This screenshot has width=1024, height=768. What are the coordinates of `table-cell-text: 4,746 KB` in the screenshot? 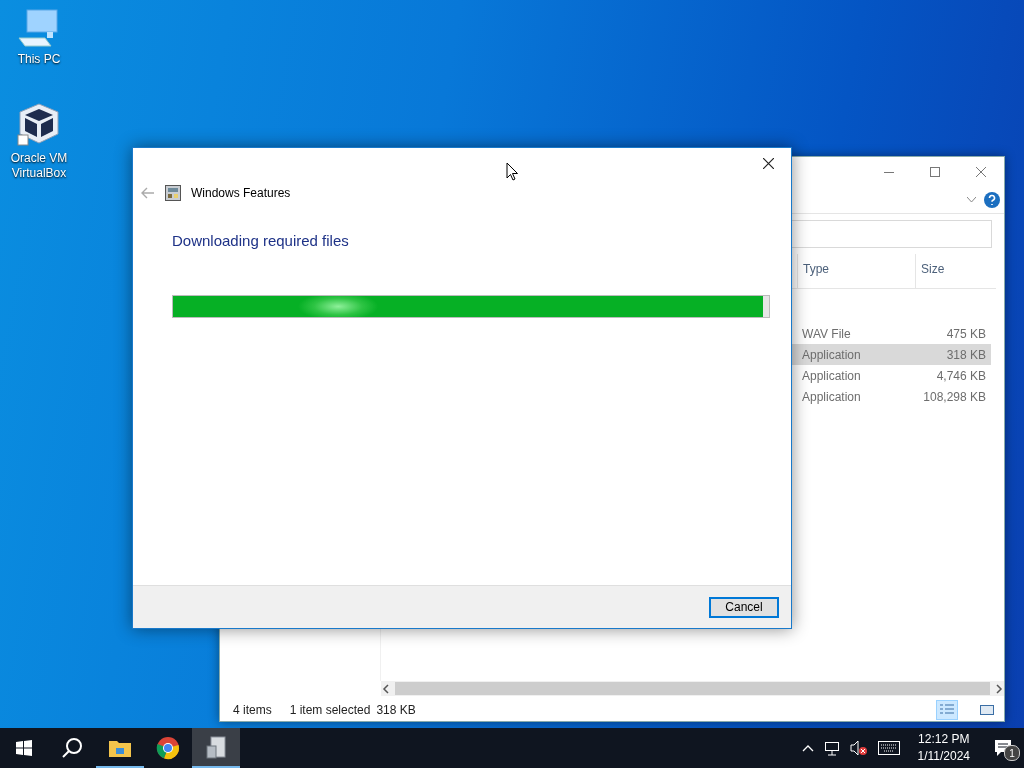 It's located at (961, 375).